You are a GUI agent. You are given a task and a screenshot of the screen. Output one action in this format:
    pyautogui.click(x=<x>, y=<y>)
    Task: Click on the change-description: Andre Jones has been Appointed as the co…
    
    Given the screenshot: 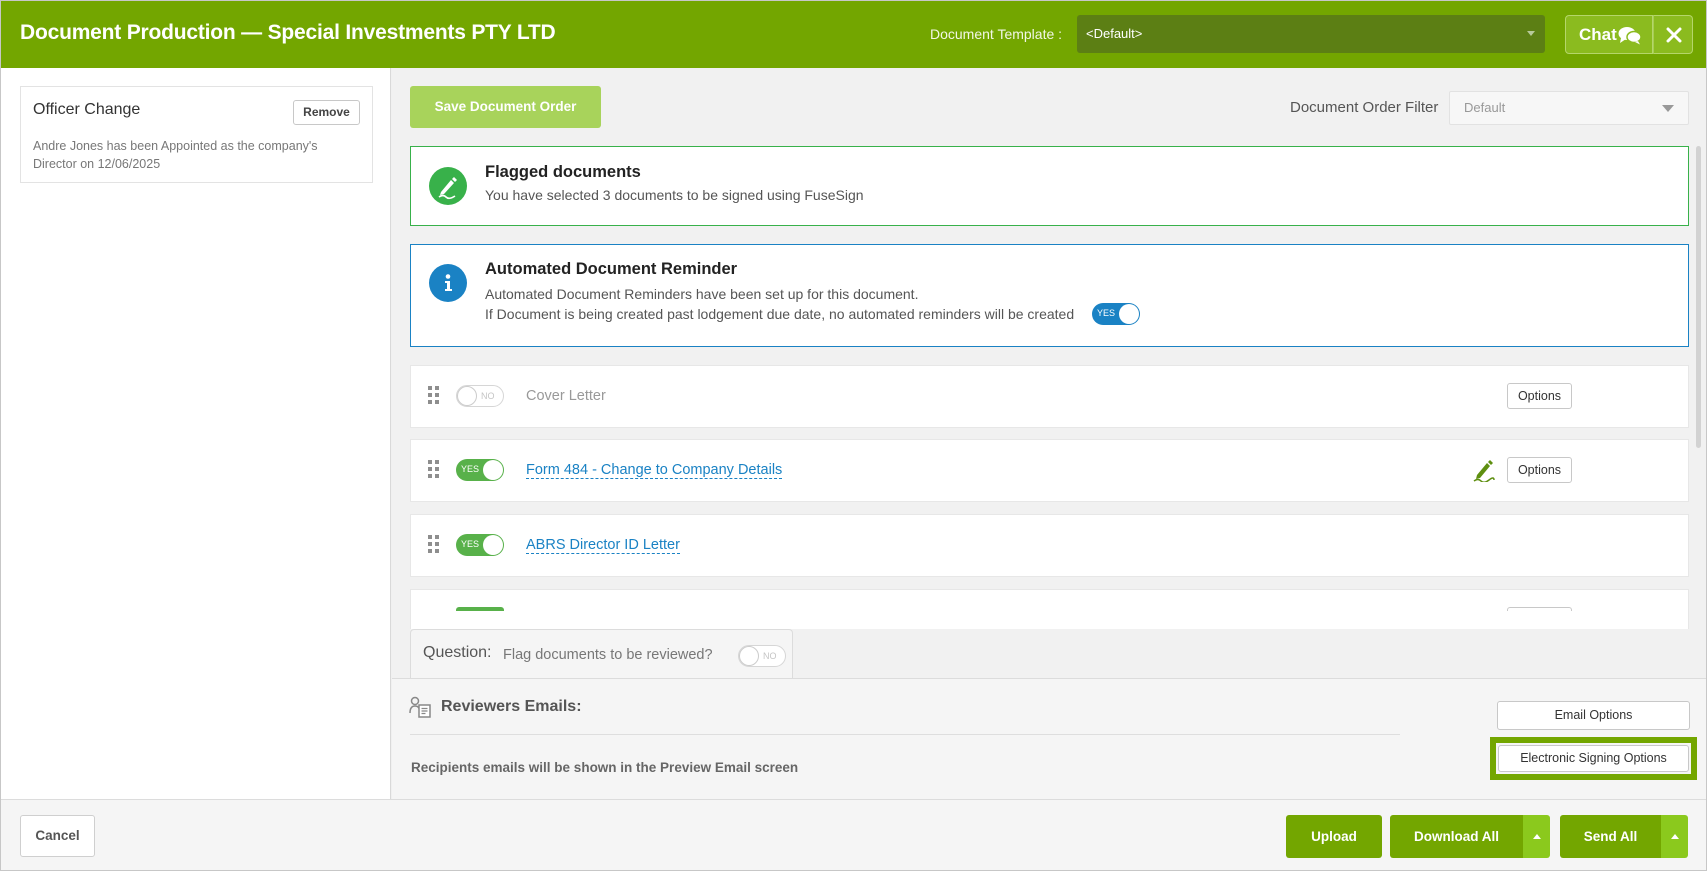 What is the action you would take?
    pyautogui.click(x=175, y=155)
    